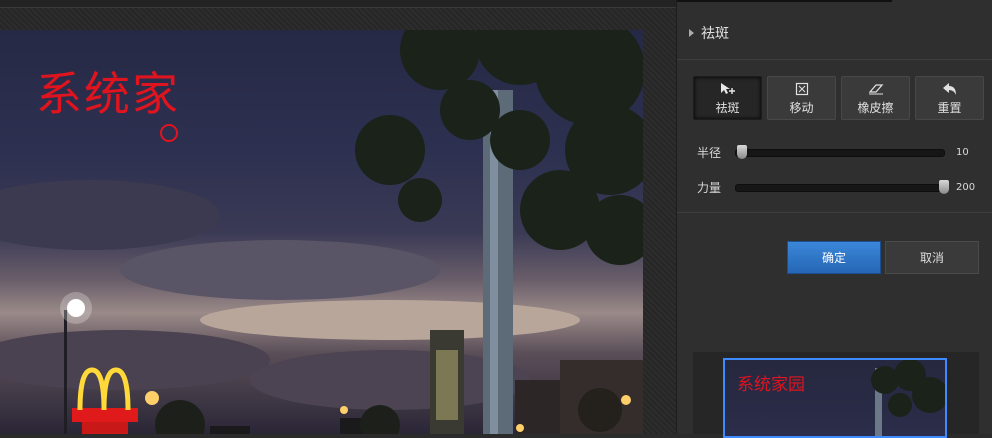 The height and width of the screenshot is (438, 992). Describe the element at coordinates (835, 398) in the screenshot. I see `preview-viewport-frame: 系统家园` at that location.